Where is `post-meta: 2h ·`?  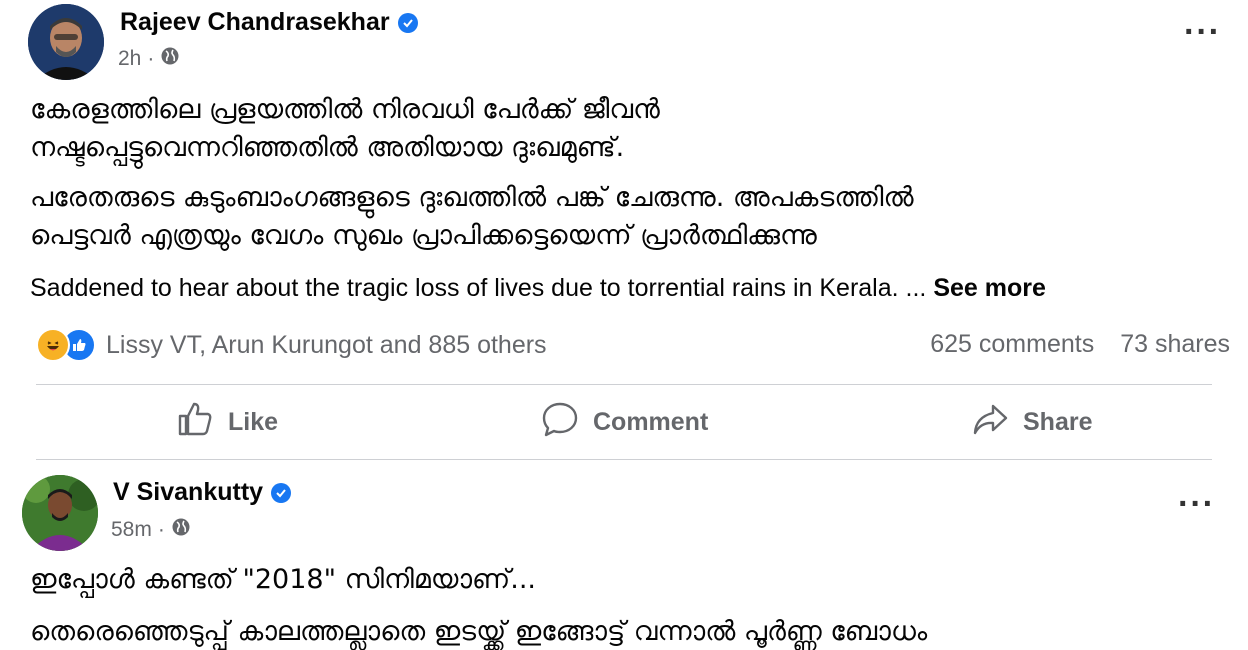
post-meta: 2h · is located at coordinates (149, 59).